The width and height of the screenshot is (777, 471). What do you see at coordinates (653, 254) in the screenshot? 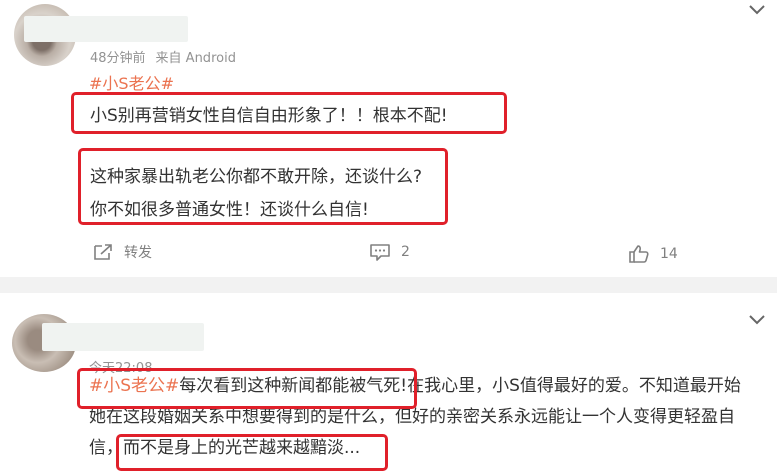
I see `like-button: 14` at bounding box center [653, 254].